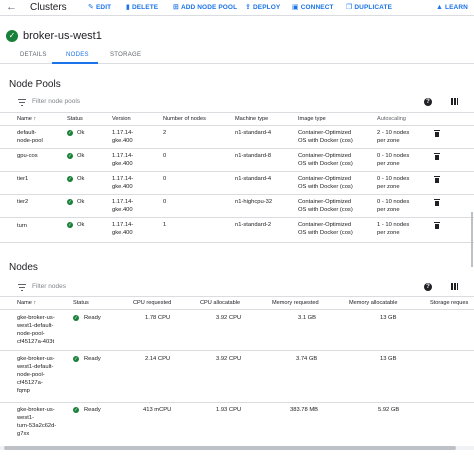 Image resolution: width=474 pixels, height=457 pixels. Describe the element at coordinates (22, 179) in the screenshot. I see `node-pool-name: tier1` at that location.